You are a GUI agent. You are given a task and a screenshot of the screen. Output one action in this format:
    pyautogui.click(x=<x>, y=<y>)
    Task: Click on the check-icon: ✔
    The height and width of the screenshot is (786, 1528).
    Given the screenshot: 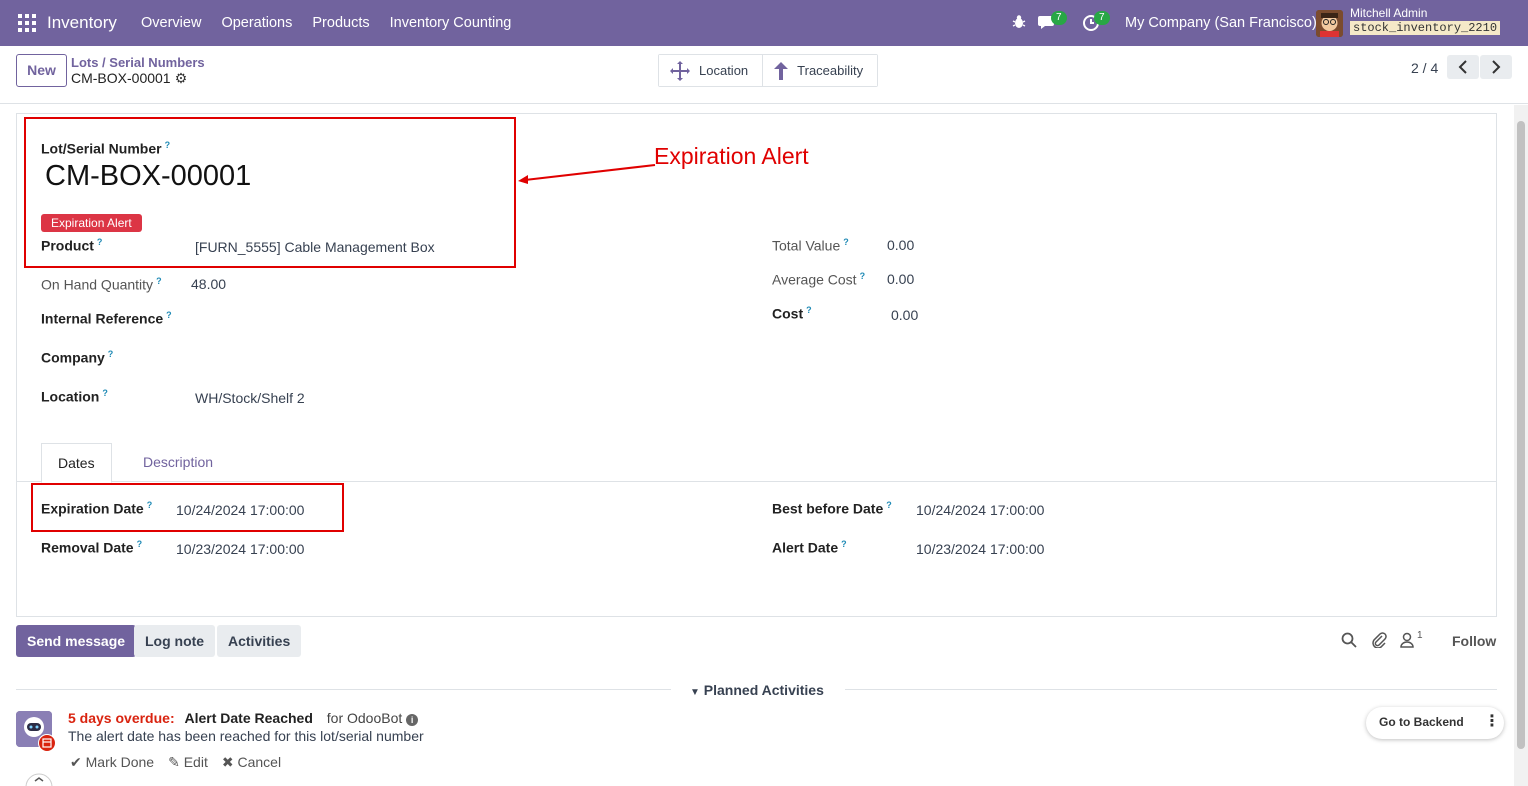 What is the action you would take?
    pyautogui.click(x=76, y=762)
    